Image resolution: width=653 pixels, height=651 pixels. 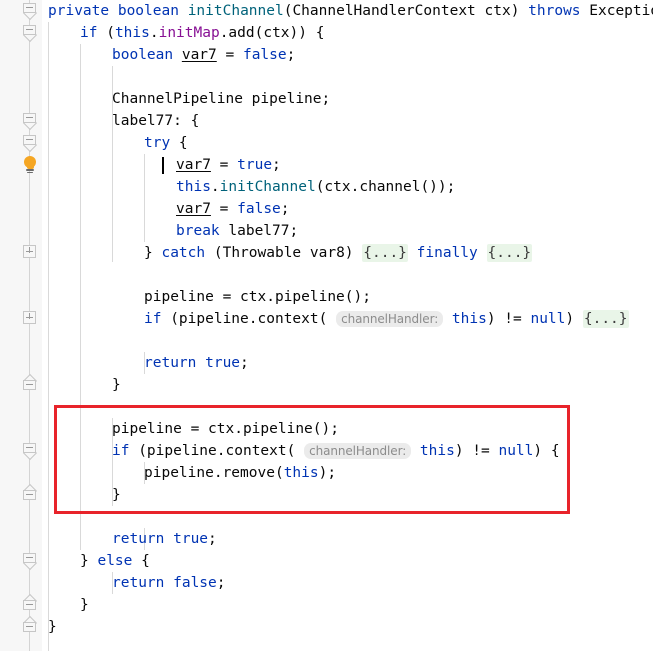 I want to click on code-token: Exception {, so click(x=621, y=11).